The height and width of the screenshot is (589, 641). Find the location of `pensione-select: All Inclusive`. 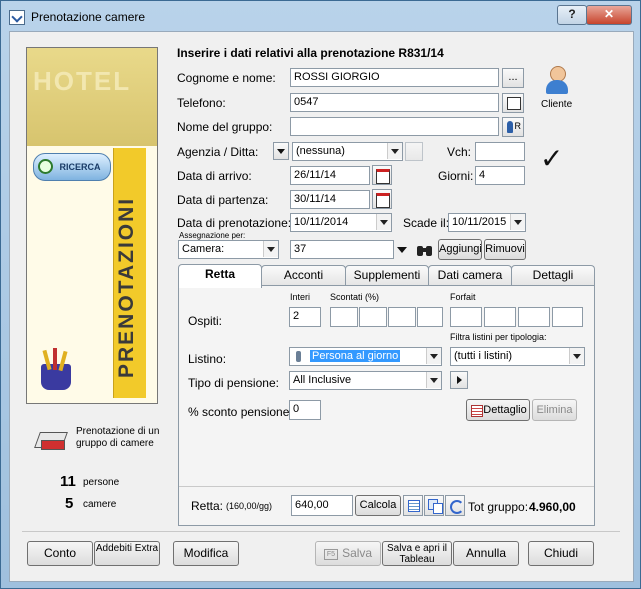

pensione-select: All Inclusive is located at coordinates (365, 380).